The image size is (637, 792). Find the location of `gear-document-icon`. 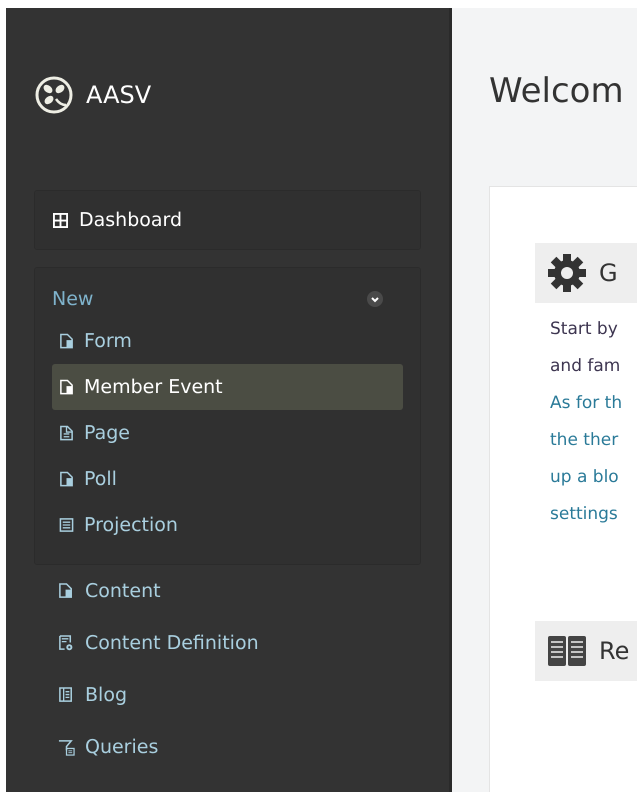

gear-document-icon is located at coordinates (66, 643).